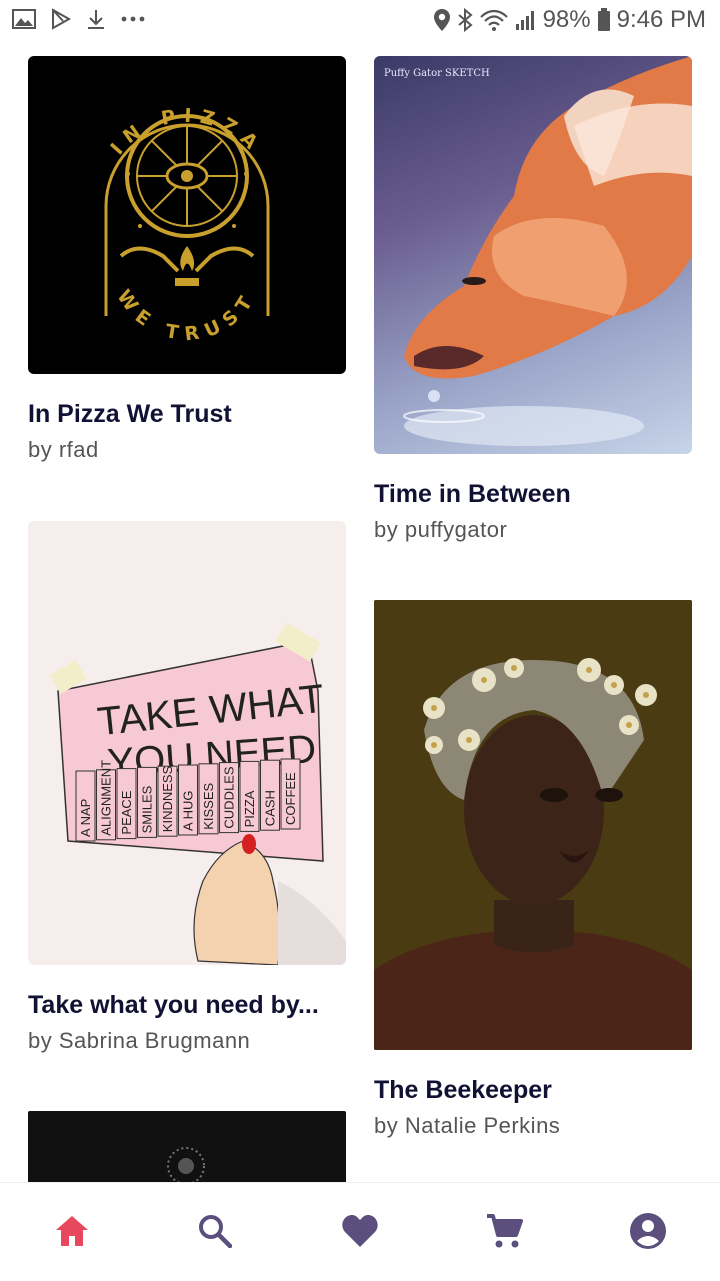 This screenshot has height=1281, width=720. Describe the element at coordinates (441, 20) in the screenshot. I see `location-icon` at that location.